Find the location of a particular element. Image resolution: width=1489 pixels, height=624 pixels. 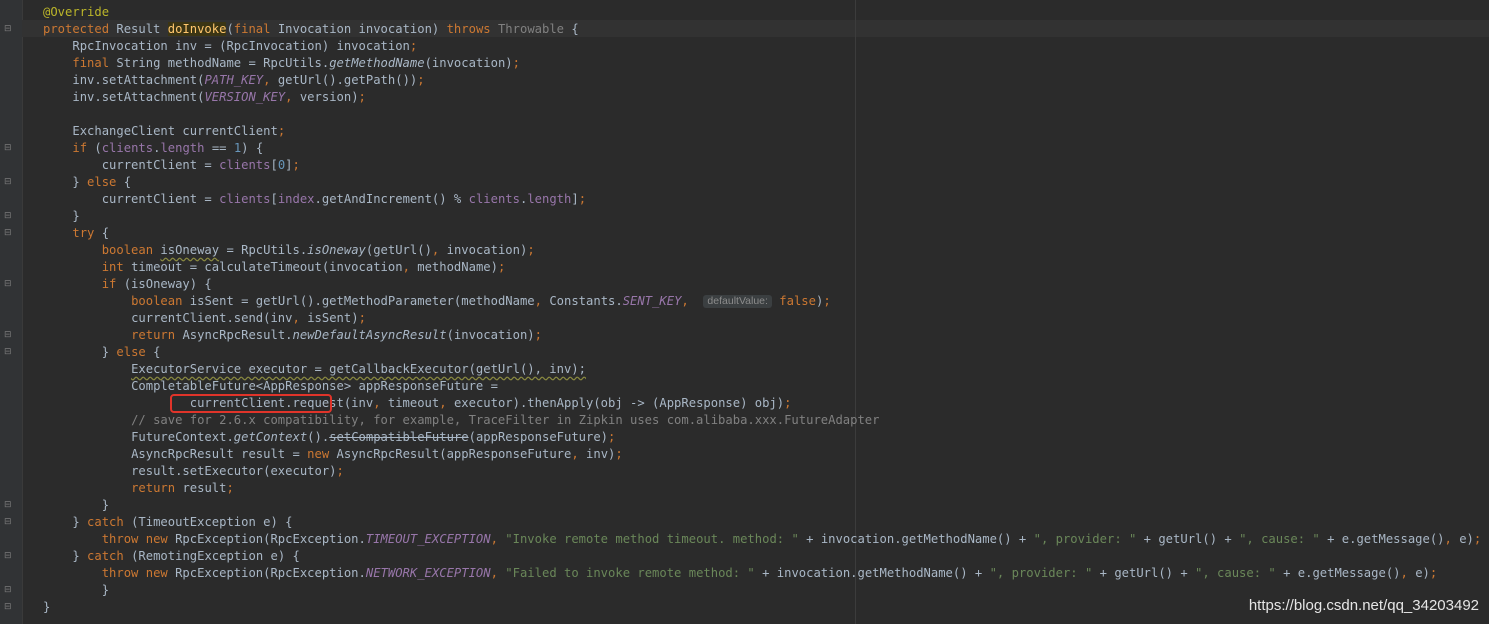

code-line: try { is located at coordinates (762, 233).